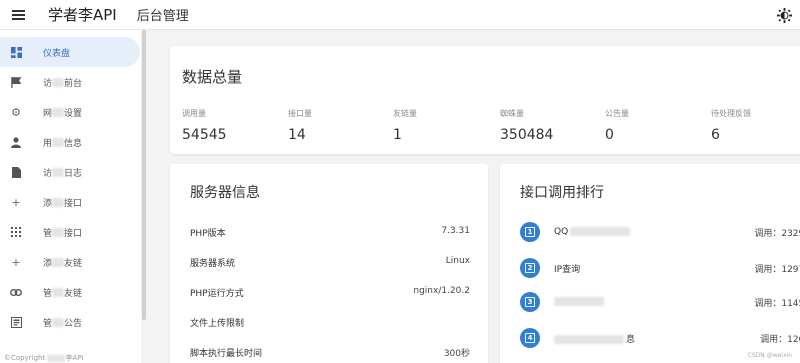  I want to click on server-info-key: PHP版本, so click(208, 234).